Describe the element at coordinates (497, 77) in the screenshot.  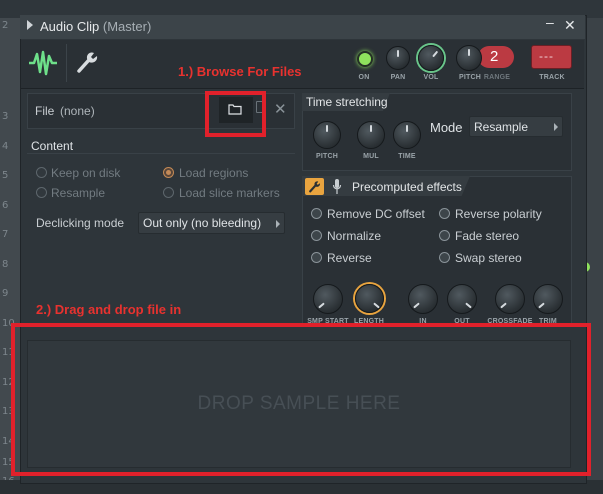
I see `range-label: RANGE` at that location.